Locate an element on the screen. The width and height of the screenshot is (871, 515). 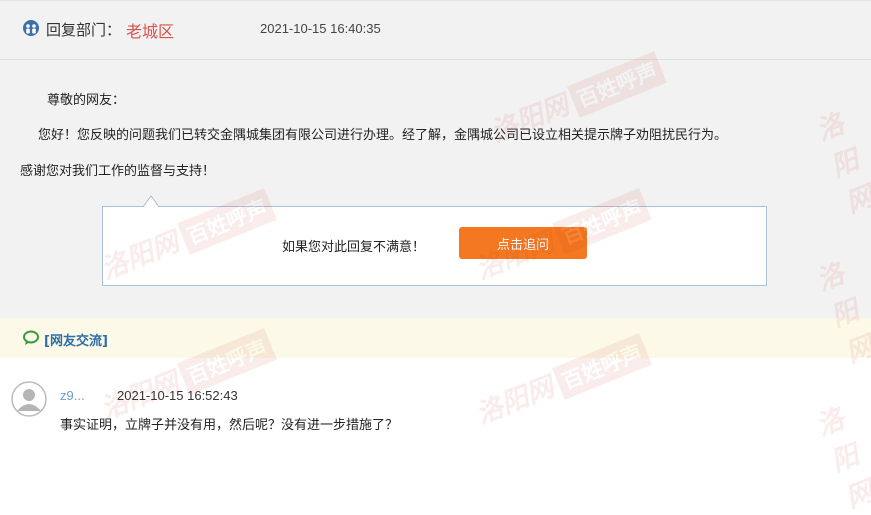
reply-timestamp: 2021-10-15 16:40:35 is located at coordinates (320, 28).